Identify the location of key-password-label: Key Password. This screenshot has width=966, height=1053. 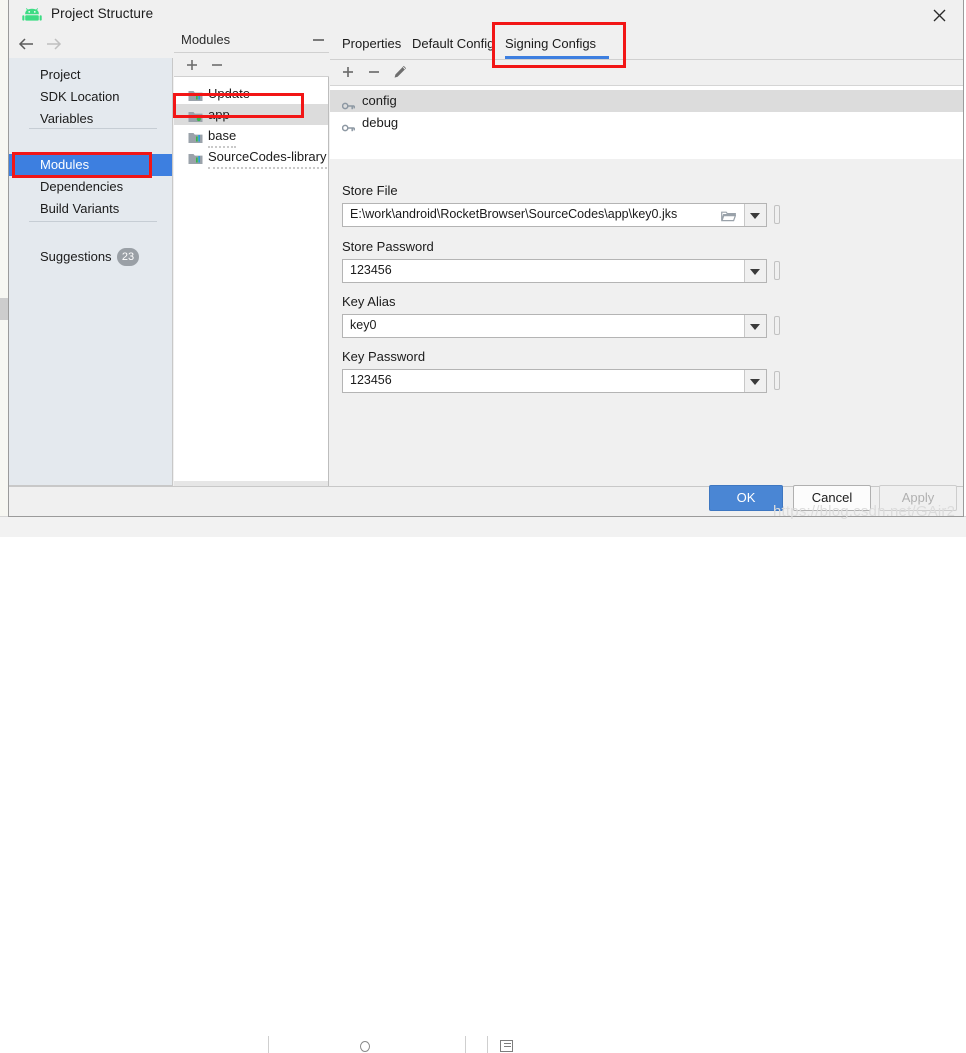
(384, 356).